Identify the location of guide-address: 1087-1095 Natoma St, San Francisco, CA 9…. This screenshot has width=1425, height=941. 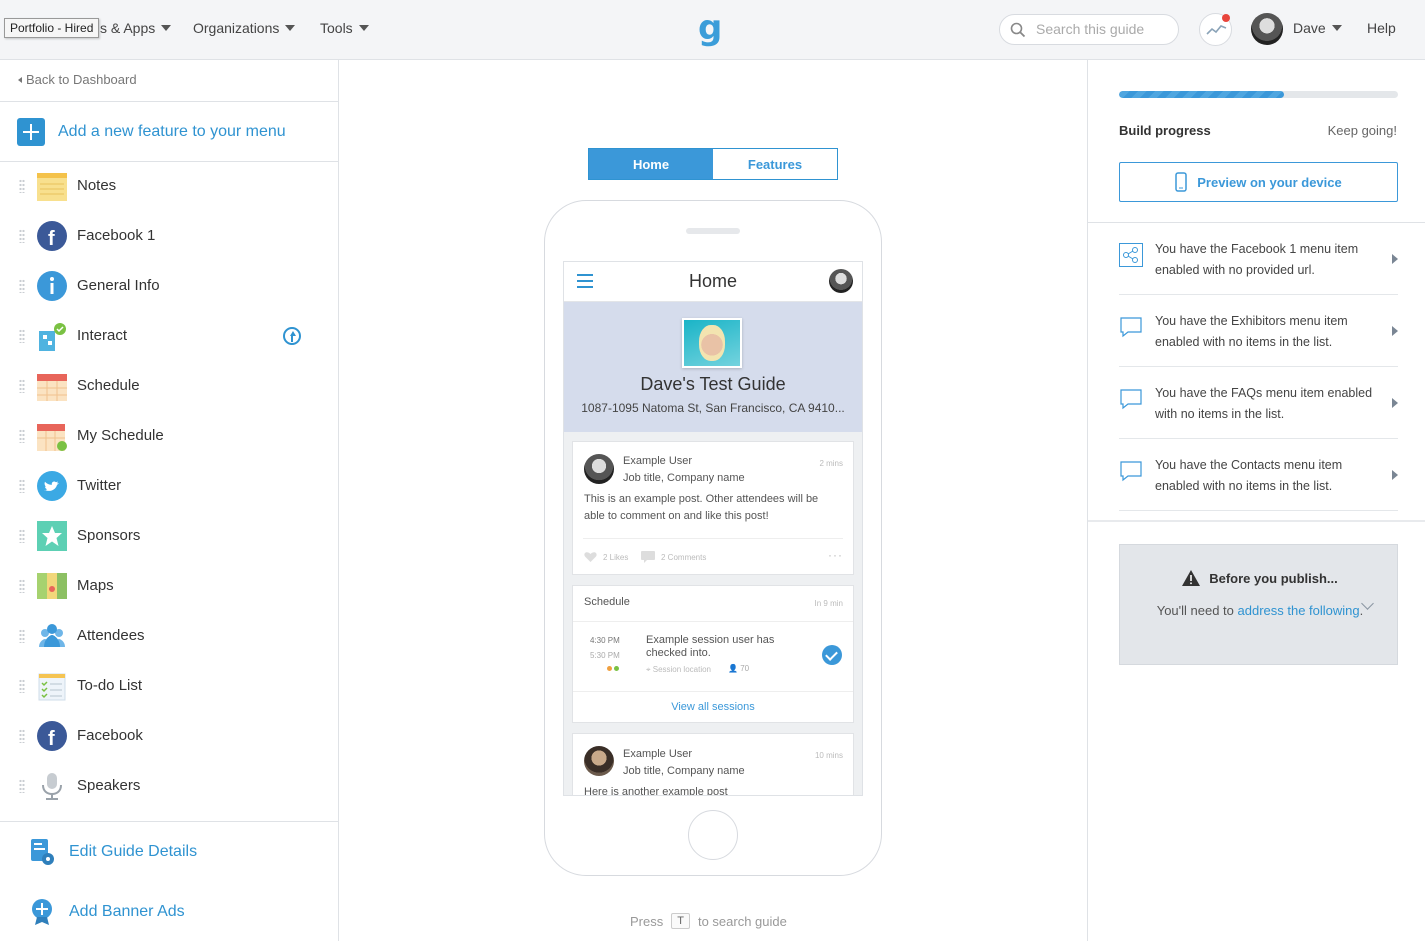
(713, 408).